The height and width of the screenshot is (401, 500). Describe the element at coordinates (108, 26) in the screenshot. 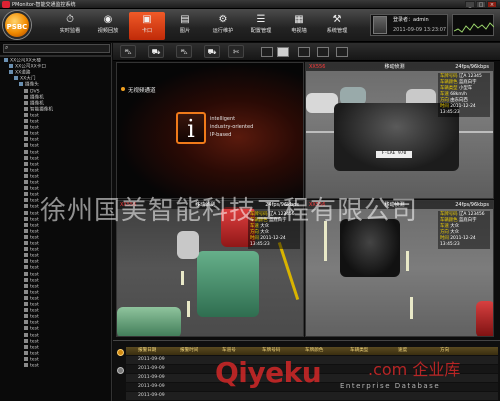

I see `nav-video-playback: ◉ 视频回放` at that location.